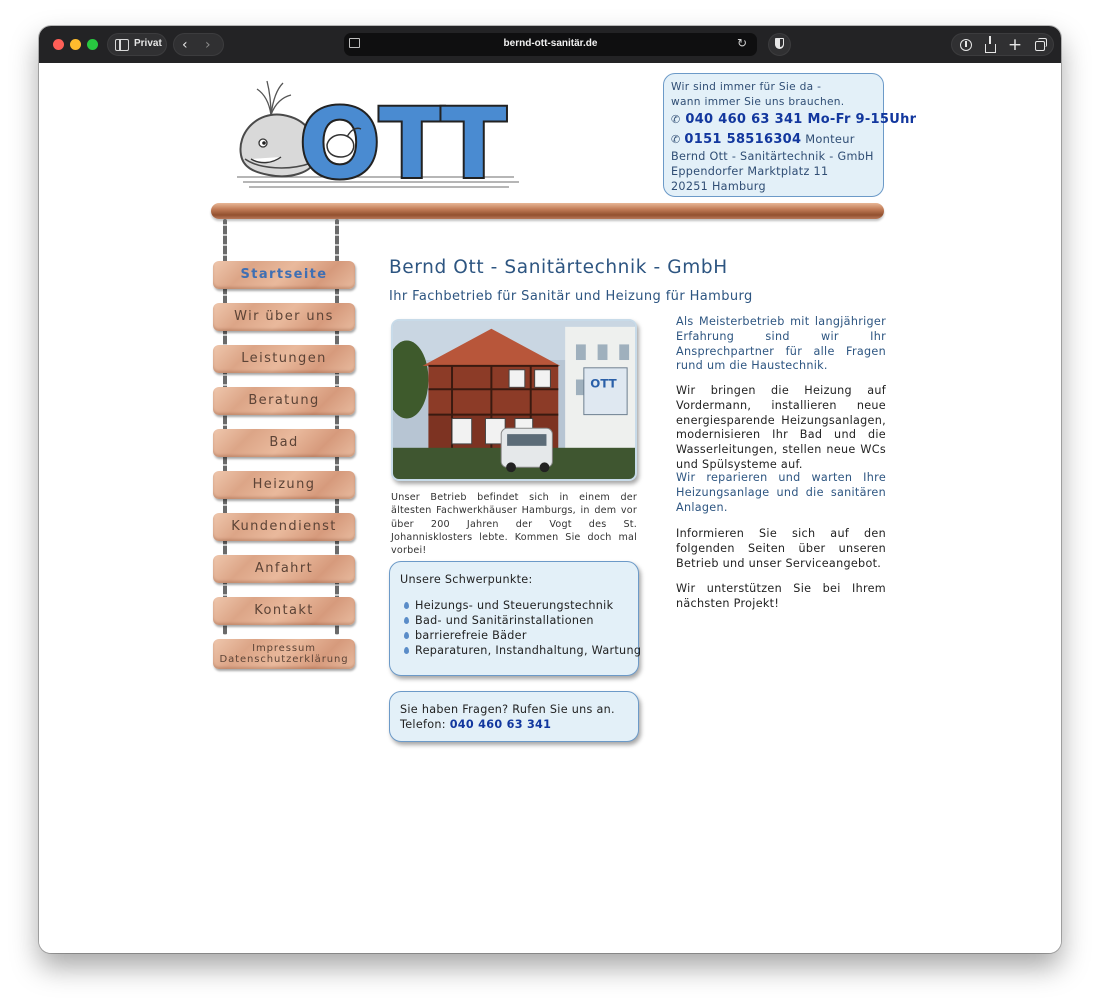  What do you see at coordinates (1002, 44) in the screenshot?
I see `toolbar-actions: +` at bounding box center [1002, 44].